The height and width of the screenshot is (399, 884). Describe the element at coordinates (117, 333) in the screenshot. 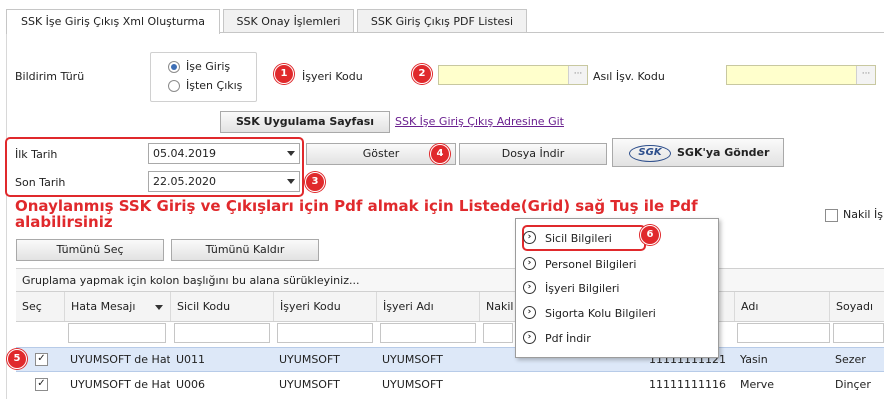

I see `filter-hata` at that location.